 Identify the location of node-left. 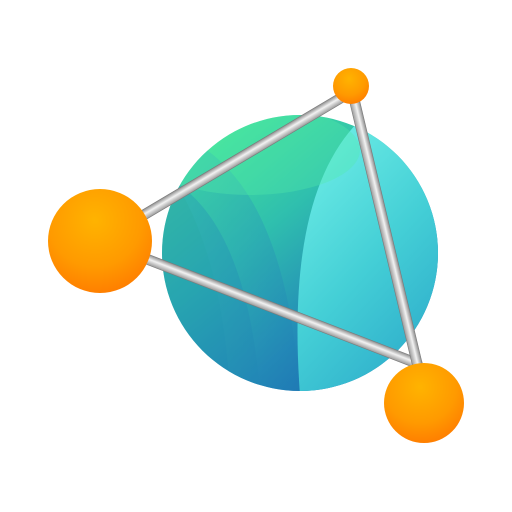
(100, 241).